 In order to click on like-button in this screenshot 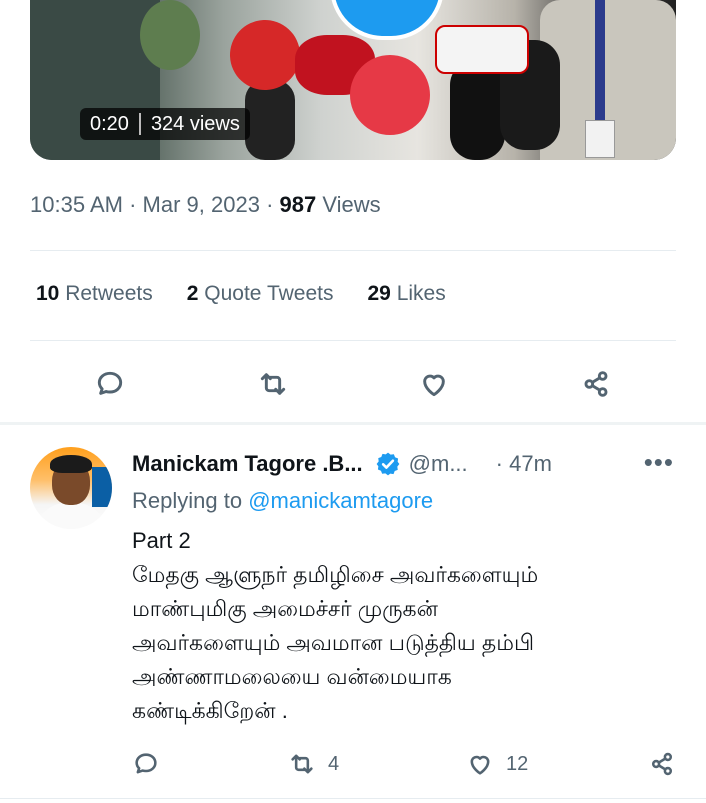, I will do `click(434, 384)`.